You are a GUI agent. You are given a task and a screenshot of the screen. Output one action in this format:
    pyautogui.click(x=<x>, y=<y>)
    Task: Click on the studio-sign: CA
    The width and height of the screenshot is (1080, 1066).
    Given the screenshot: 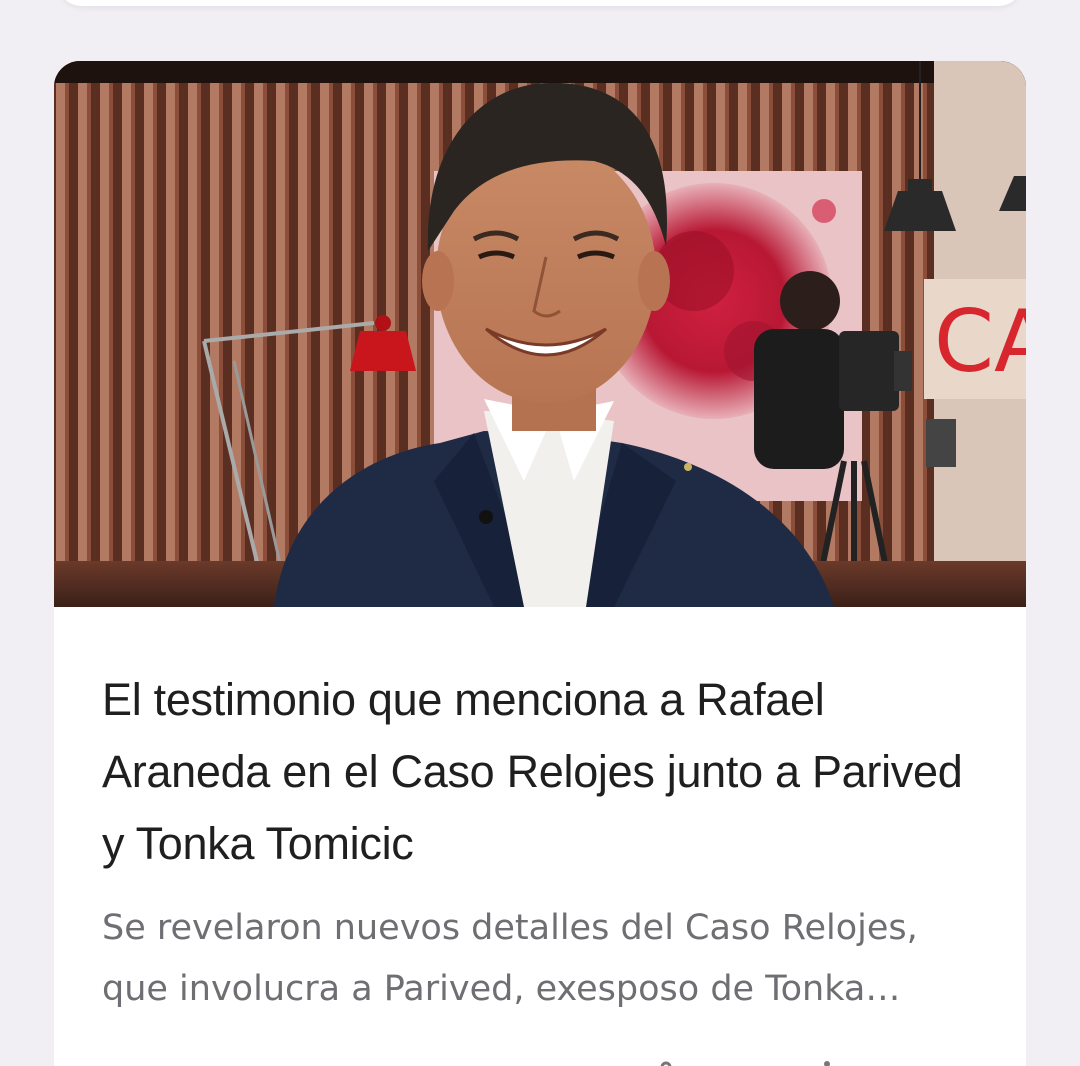 What is the action you would take?
    pyautogui.click(x=980, y=342)
    